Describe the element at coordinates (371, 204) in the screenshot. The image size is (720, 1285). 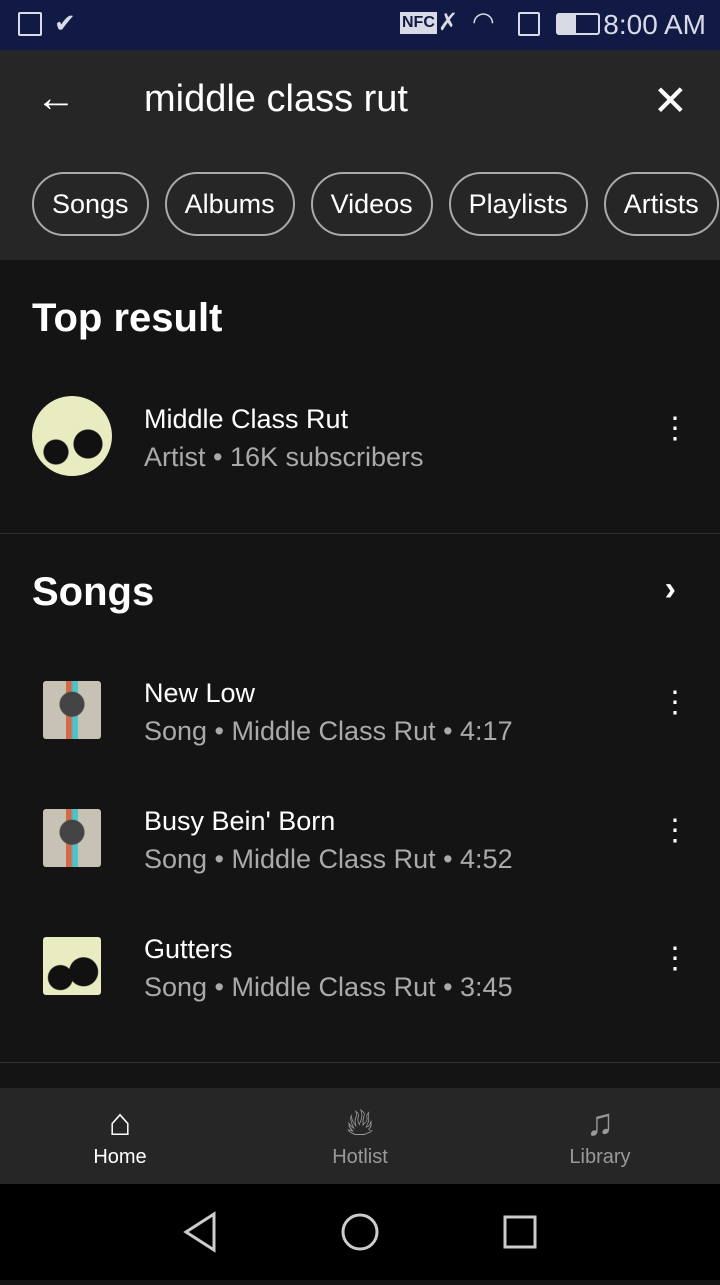
I see `chip-videos: Videos` at that location.